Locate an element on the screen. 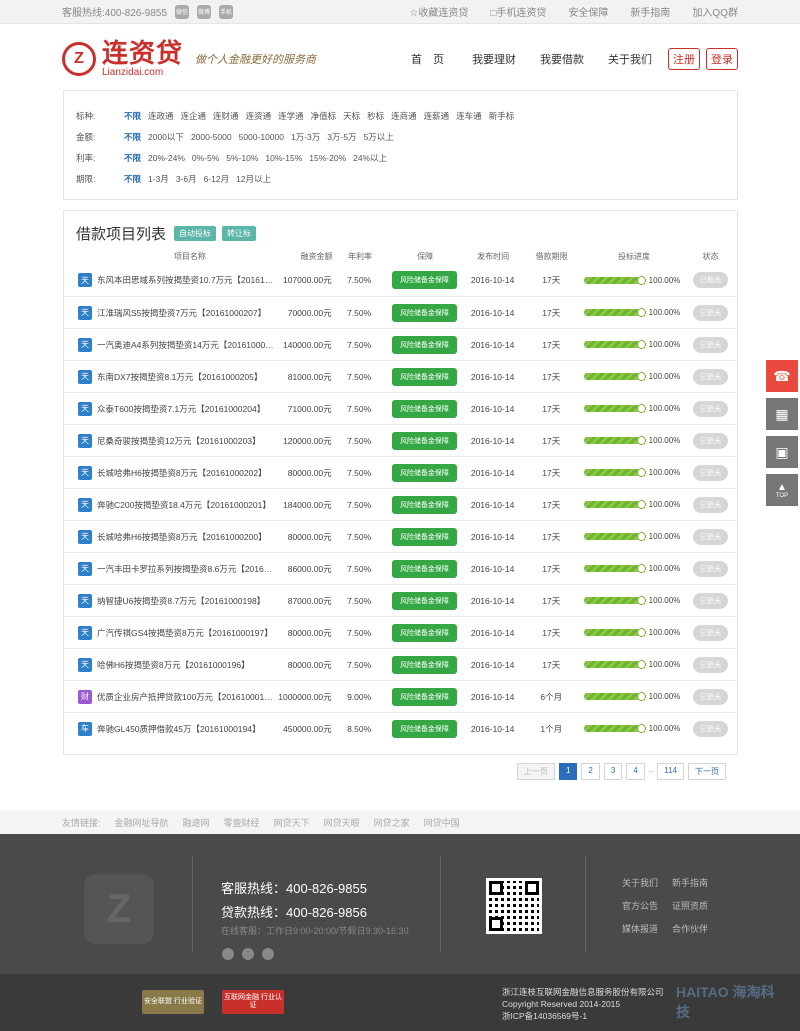  project-name-cell: 天长城哈弗H6按揭垫资8万元【20161000200】 is located at coordinates (169, 536).